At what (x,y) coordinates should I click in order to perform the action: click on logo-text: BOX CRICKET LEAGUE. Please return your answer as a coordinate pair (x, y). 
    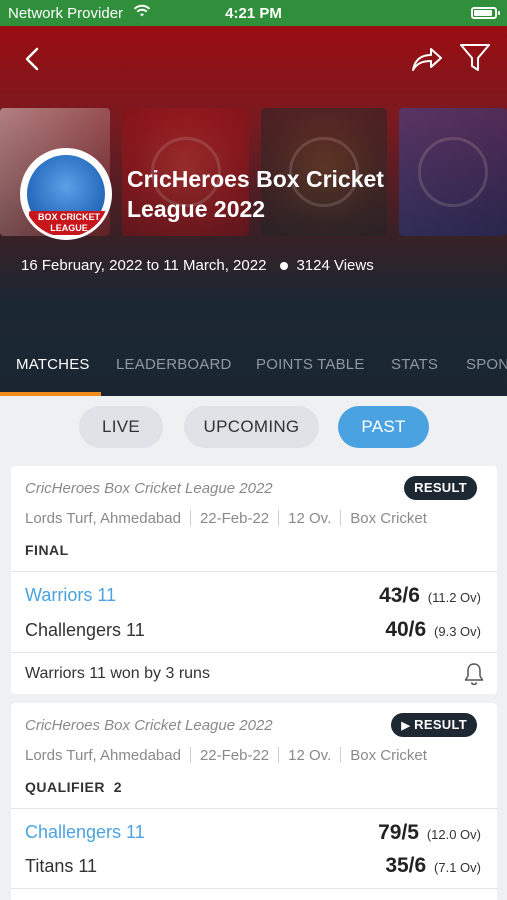
    Looking at the image, I should click on (69, 223).